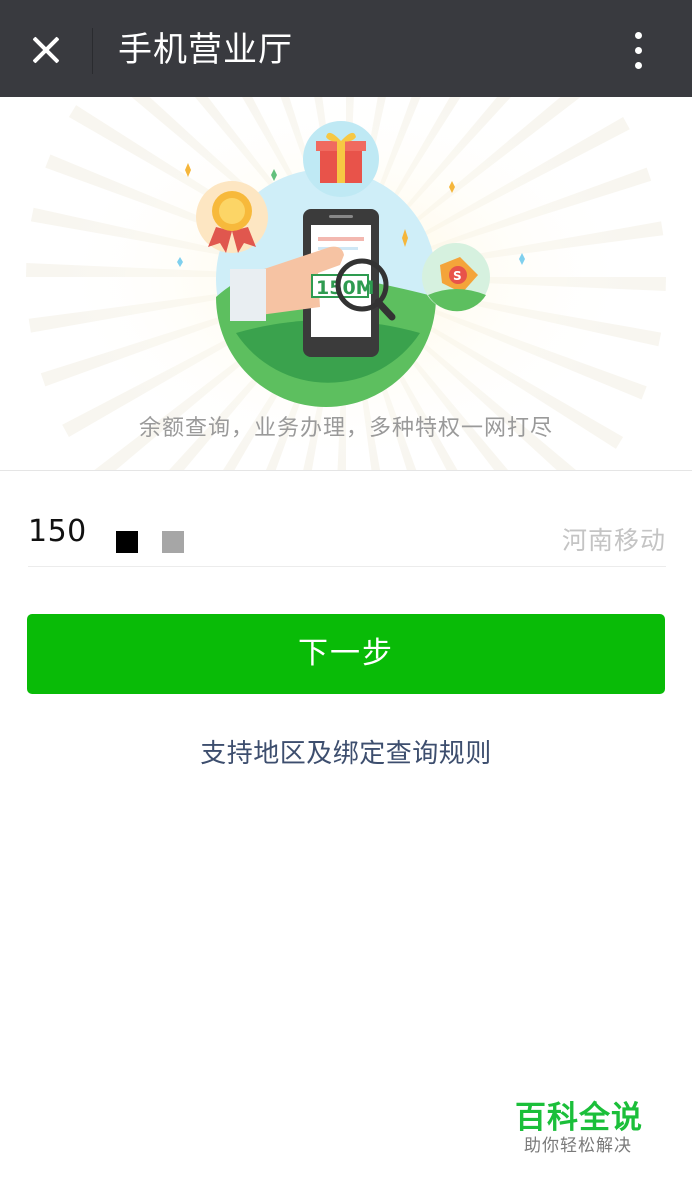  What do you see at coordinates (205, 50) in the screenshot?
I see `page-title: 手机营业厅` at bounding box center [205, 50].